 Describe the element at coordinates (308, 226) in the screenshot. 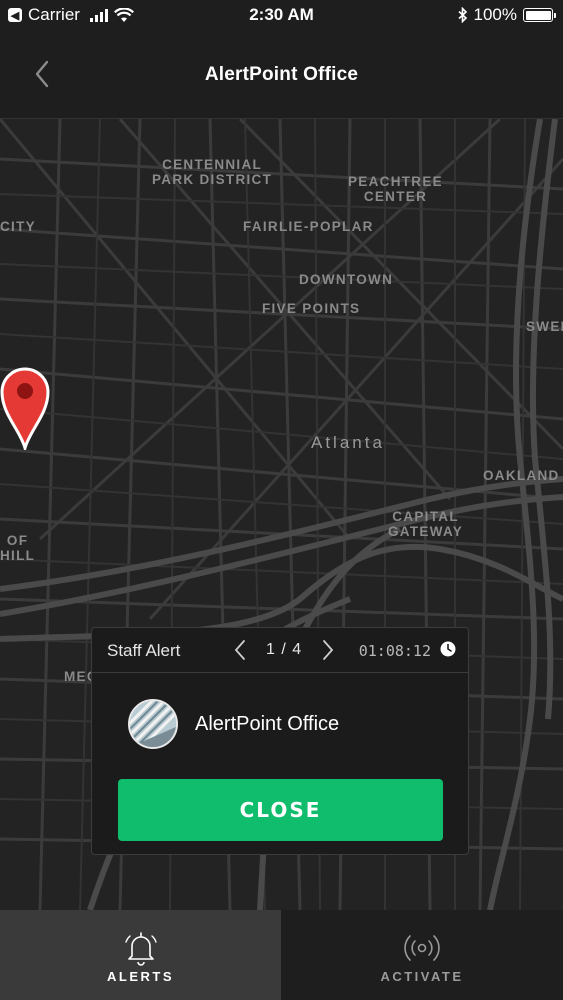

I see `map-label-fairlie: FAIRLIE-POPLAR` at that location.